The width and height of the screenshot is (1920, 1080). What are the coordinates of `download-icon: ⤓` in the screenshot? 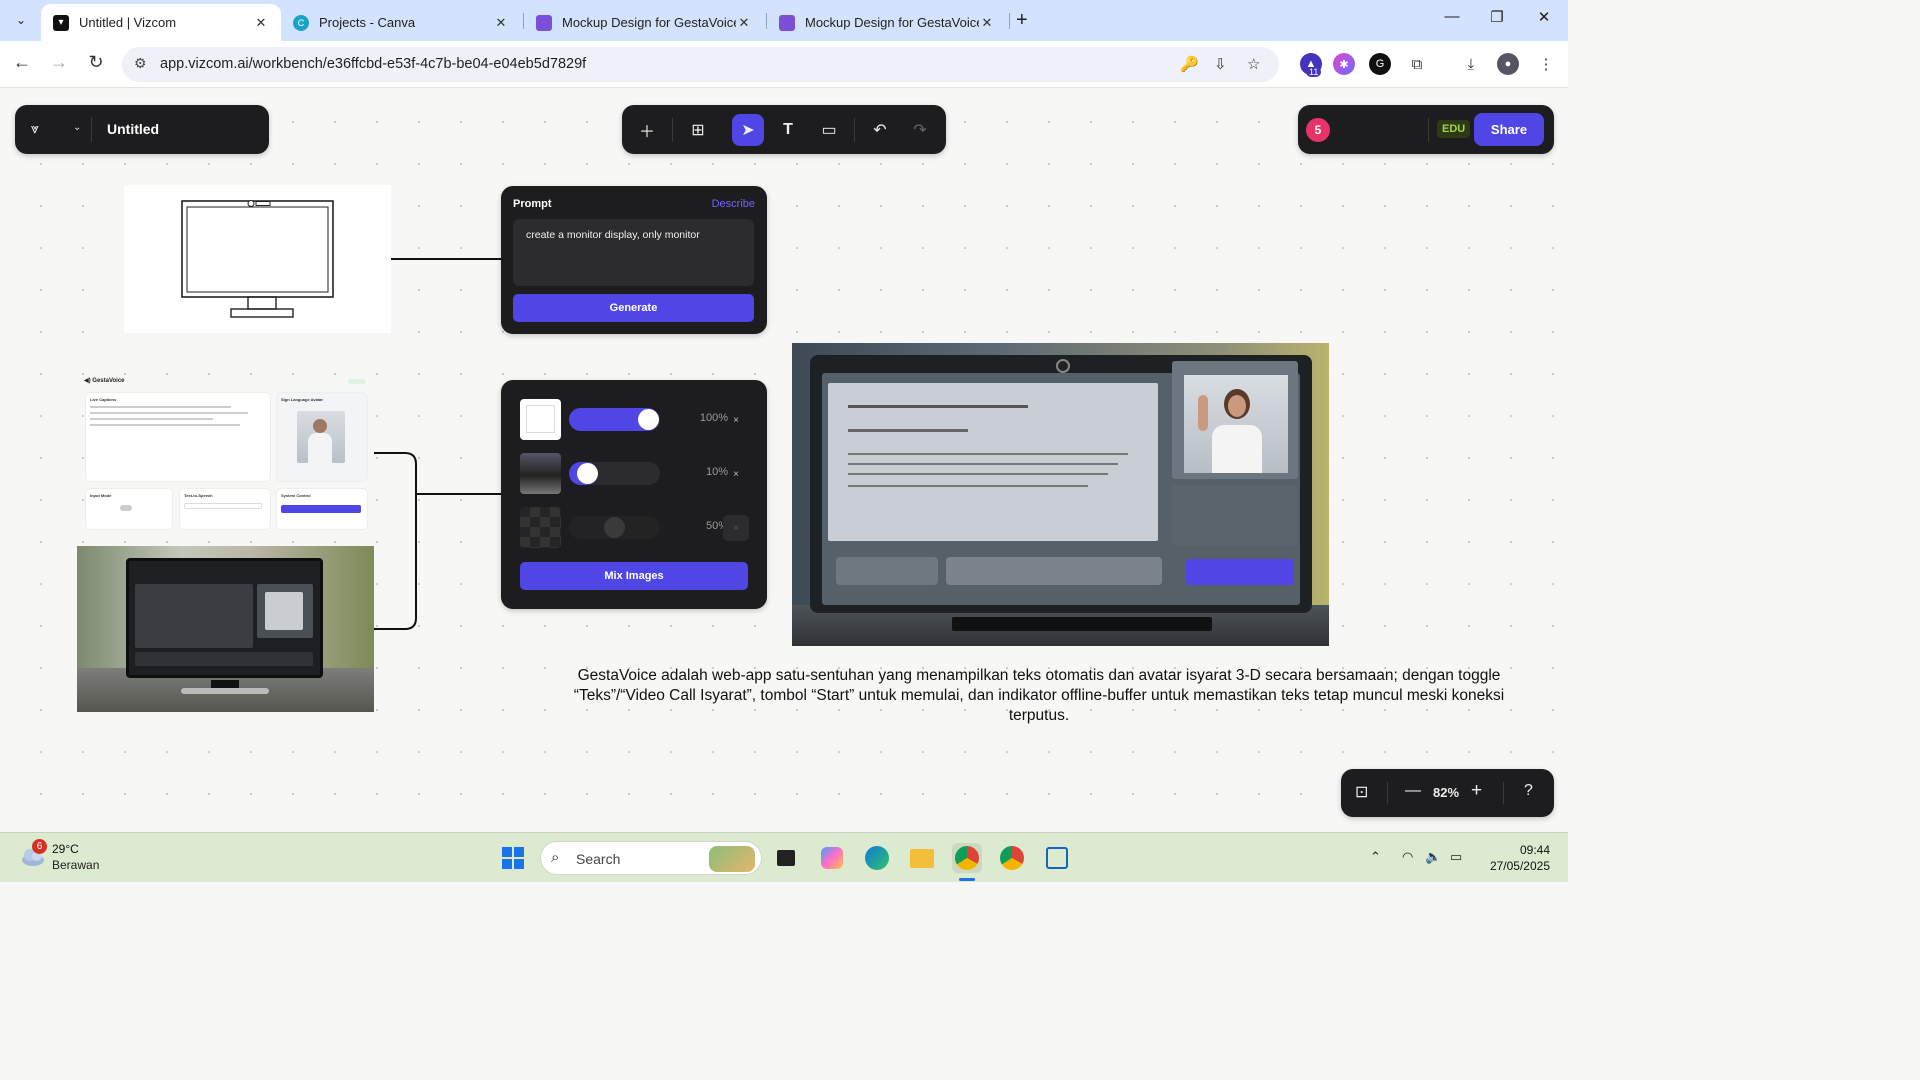 It's located at (1471, 64).